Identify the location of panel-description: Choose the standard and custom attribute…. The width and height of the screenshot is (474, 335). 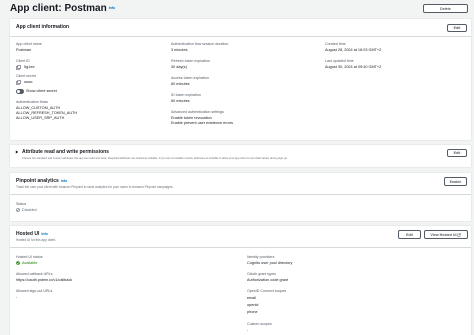
(155, 158).